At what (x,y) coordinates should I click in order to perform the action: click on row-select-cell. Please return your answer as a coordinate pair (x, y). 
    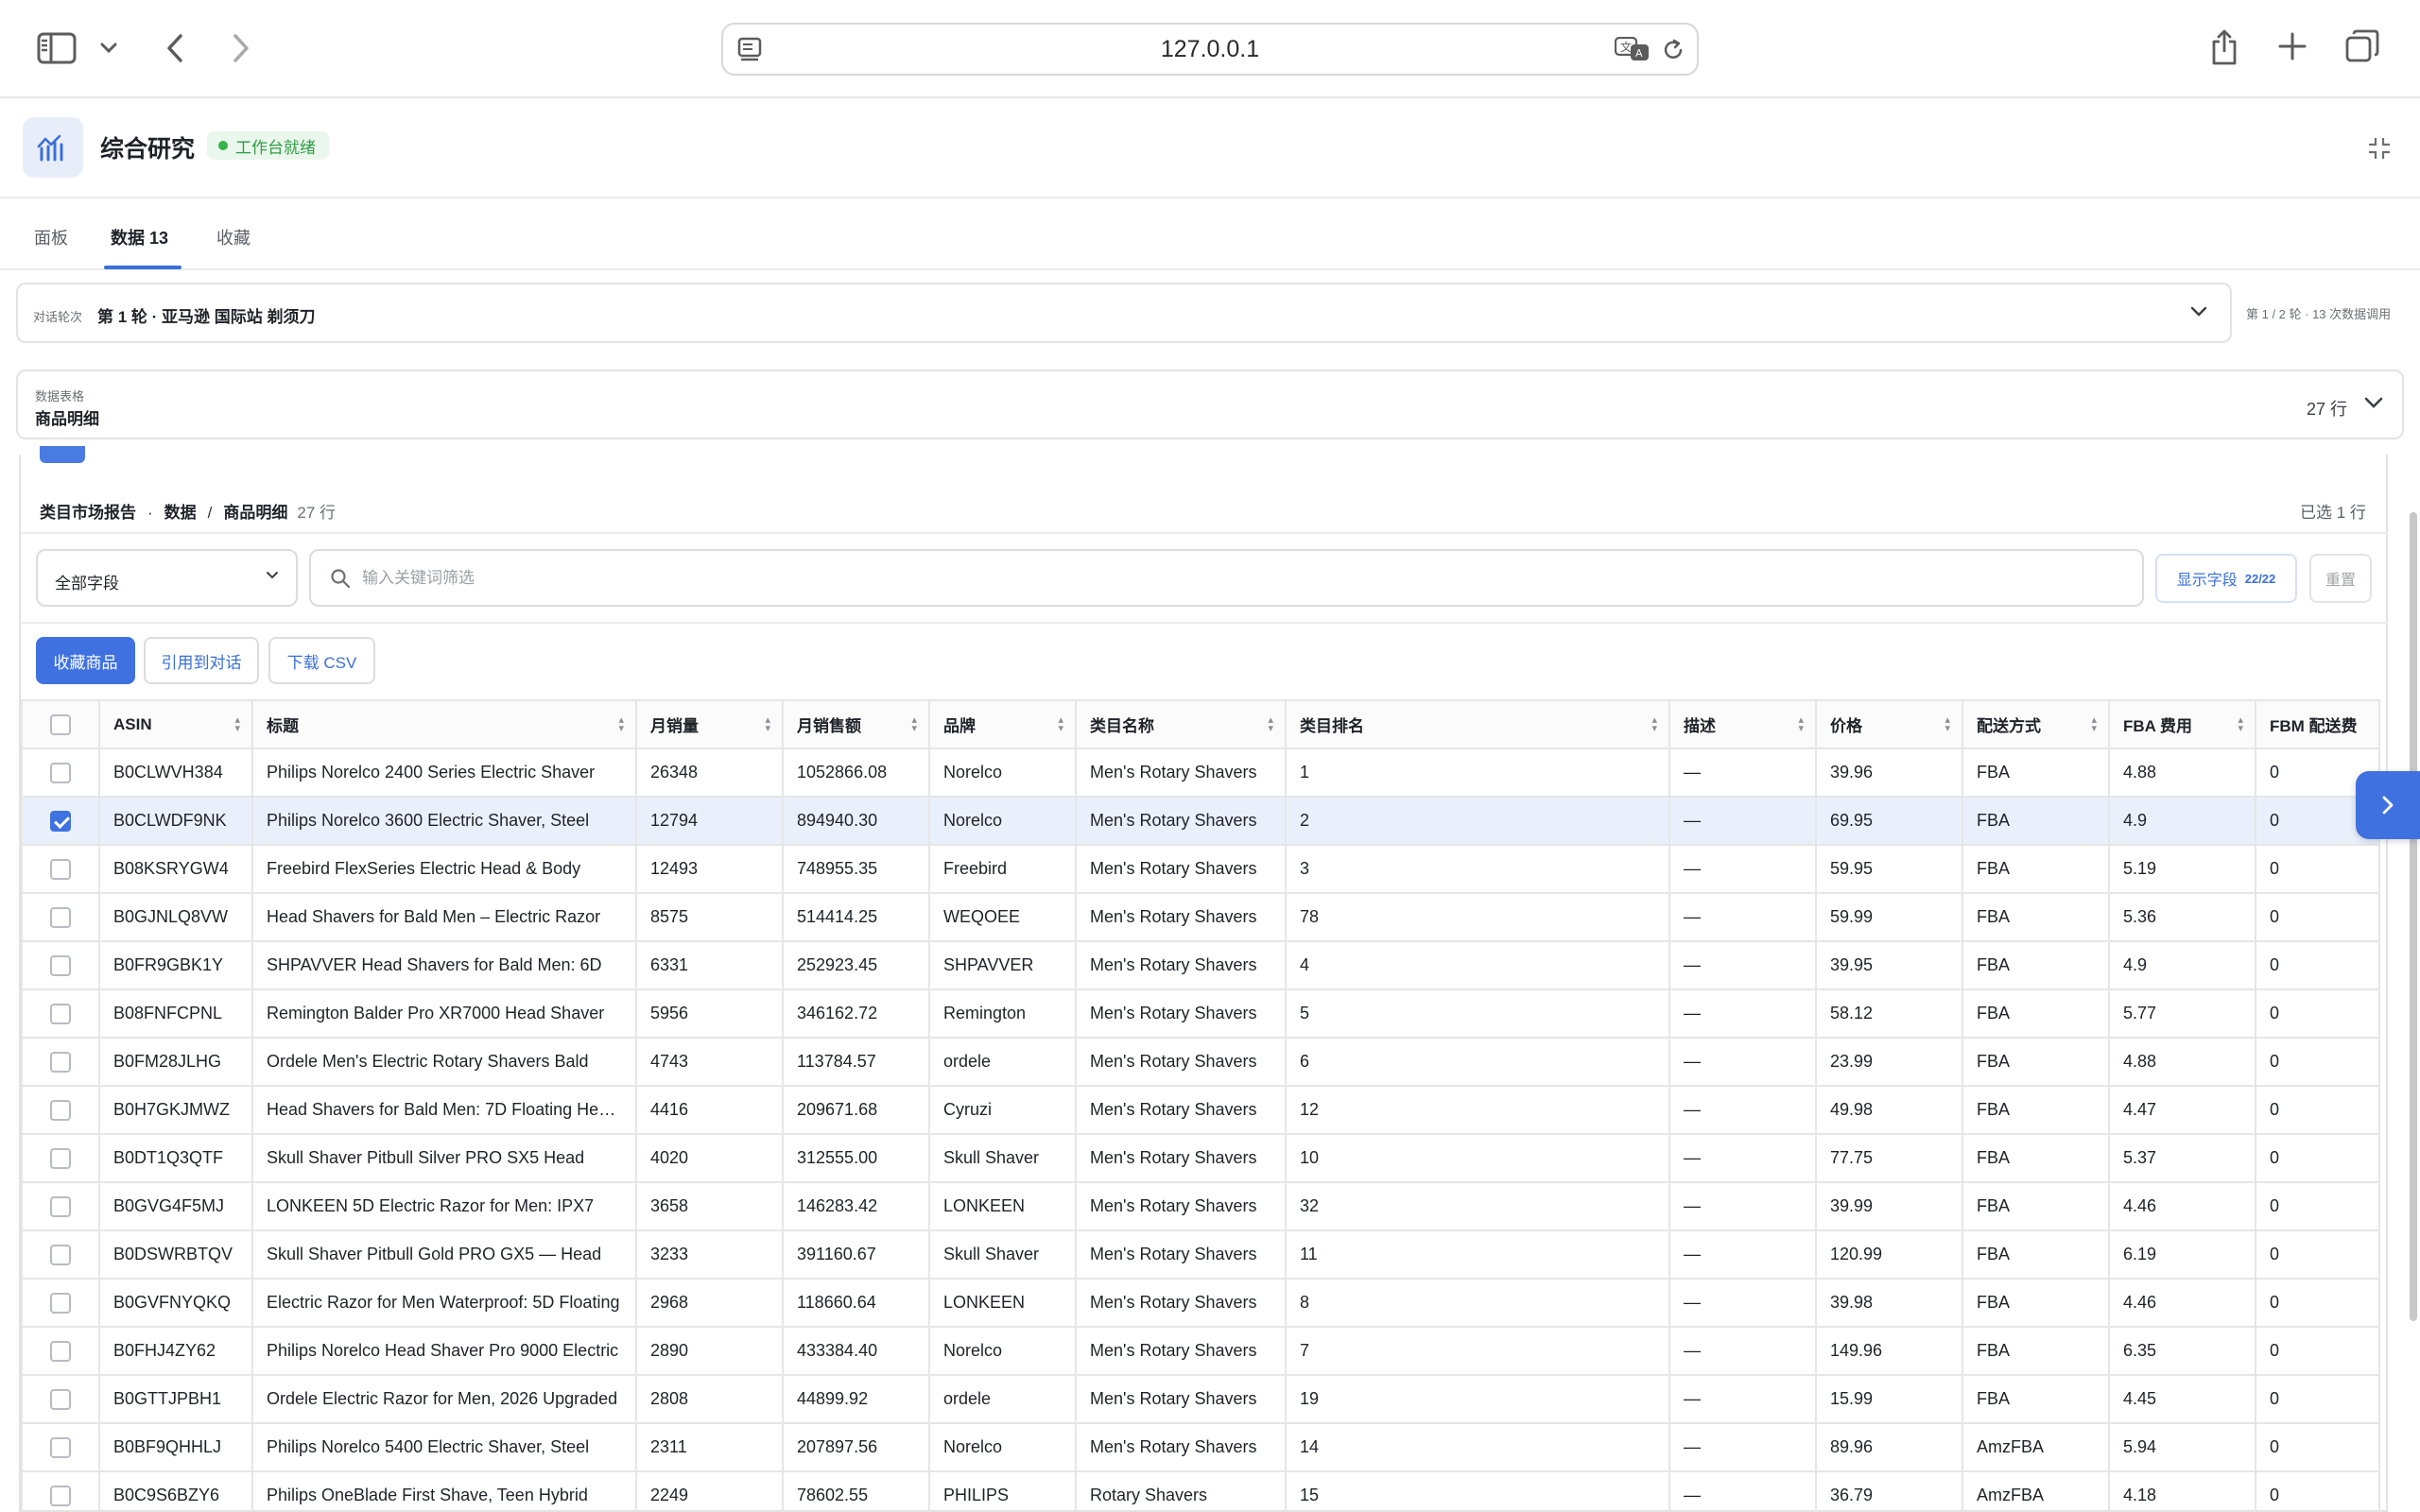
    Looking at the image, I should click on (60, 1491).